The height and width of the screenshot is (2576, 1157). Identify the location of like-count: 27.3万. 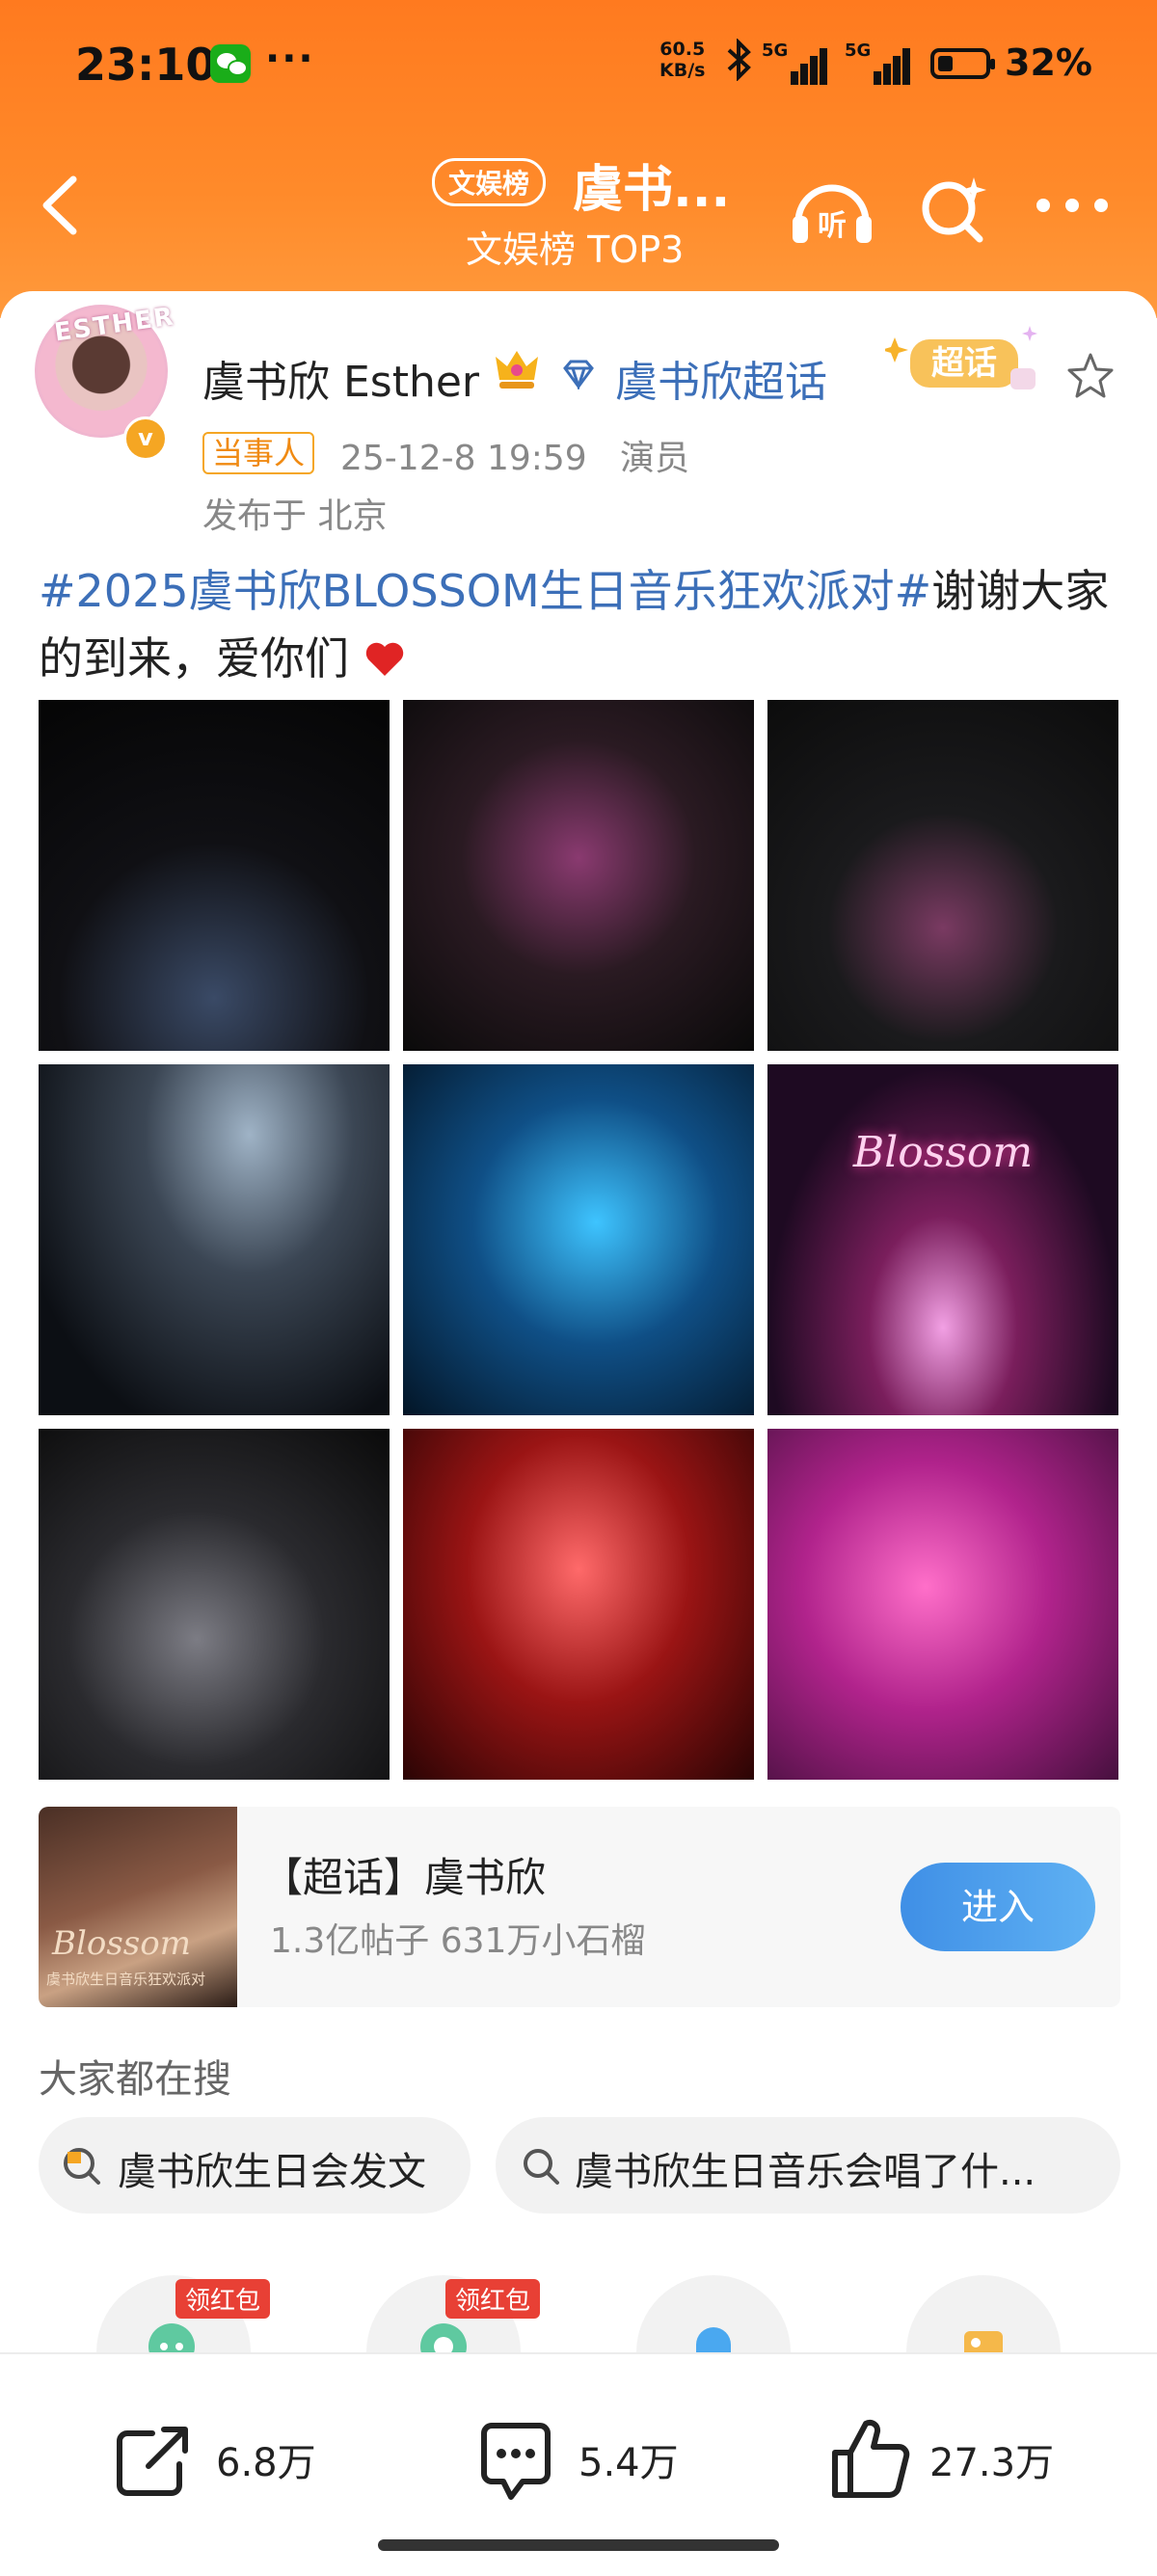
(992, 2463).